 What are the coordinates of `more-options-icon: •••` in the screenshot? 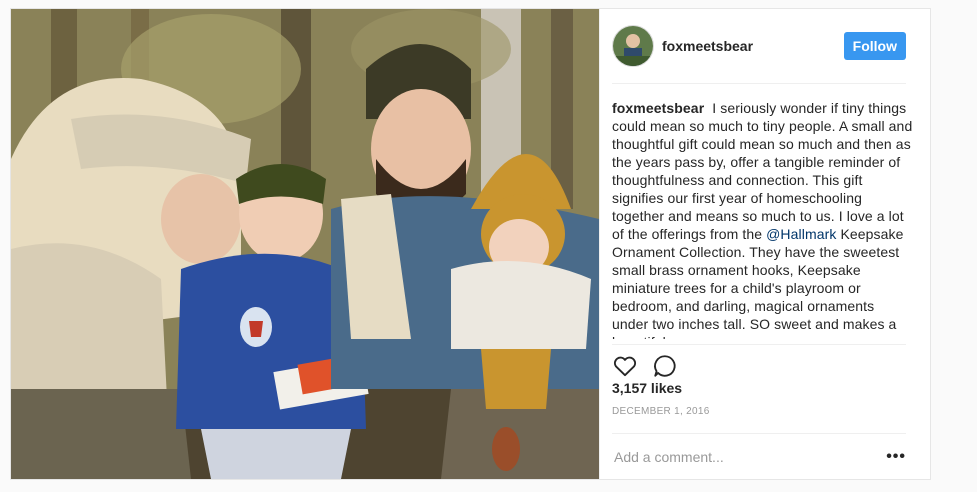 It's located at (896, 457).